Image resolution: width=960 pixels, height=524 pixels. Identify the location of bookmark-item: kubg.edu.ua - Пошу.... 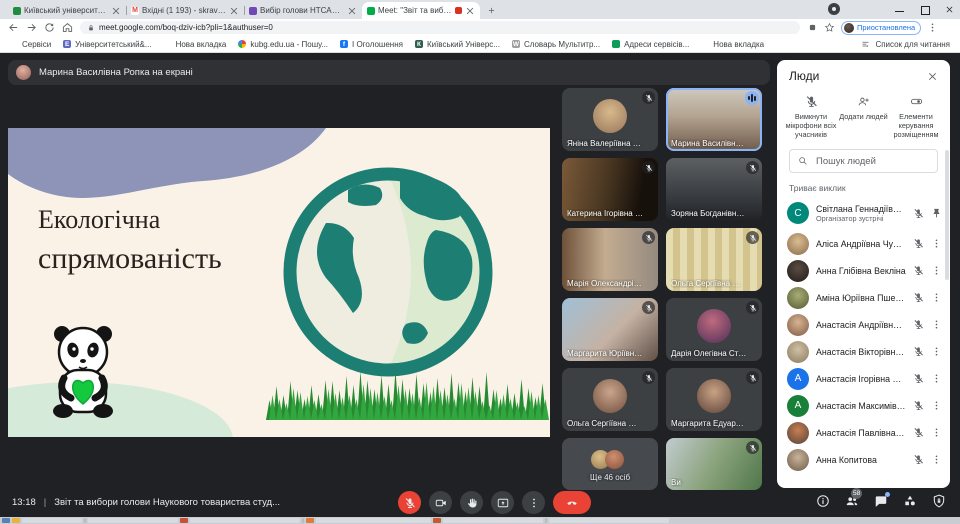
(283, 44).